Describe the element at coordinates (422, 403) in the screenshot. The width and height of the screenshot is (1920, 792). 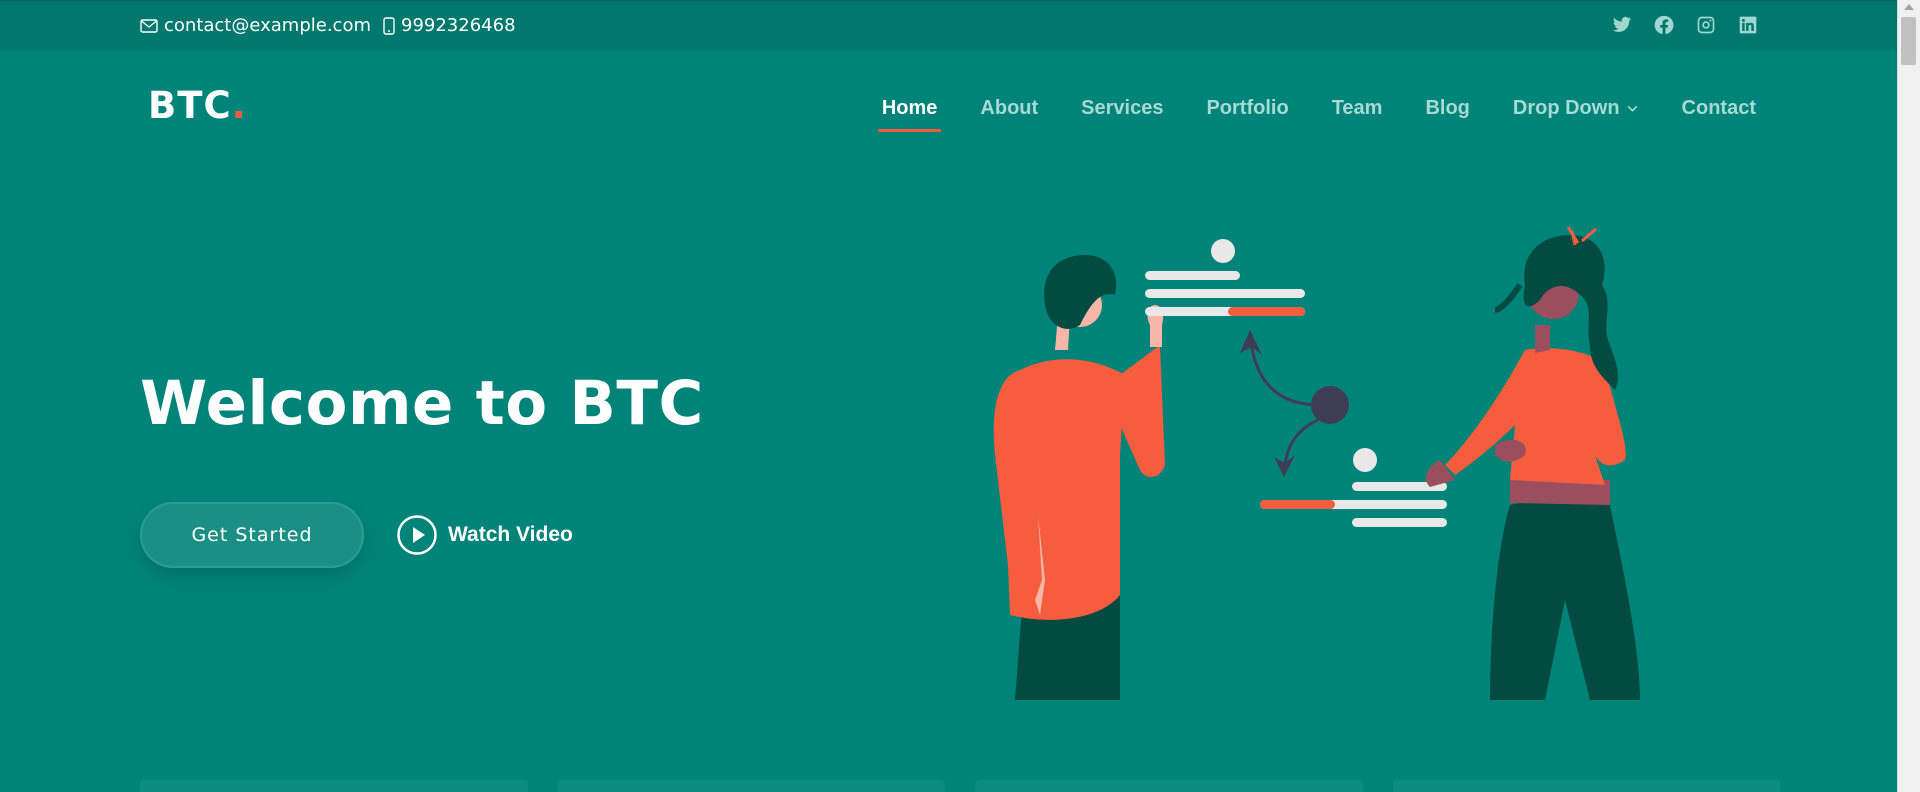
I see `hero-title: Welcome to BTC` at that location.